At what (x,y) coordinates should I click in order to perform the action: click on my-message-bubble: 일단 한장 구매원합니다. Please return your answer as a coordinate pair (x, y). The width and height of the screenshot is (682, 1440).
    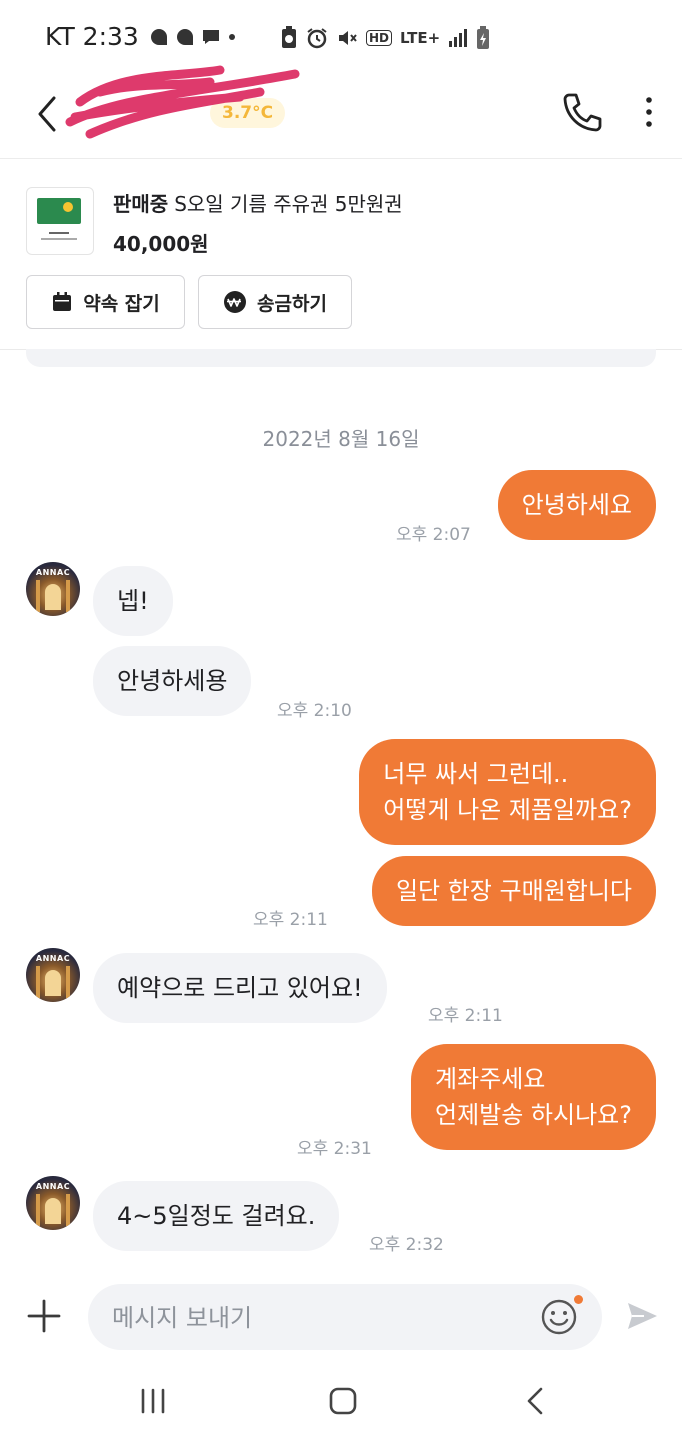
    Looking at the image, I should click on (513, 891).